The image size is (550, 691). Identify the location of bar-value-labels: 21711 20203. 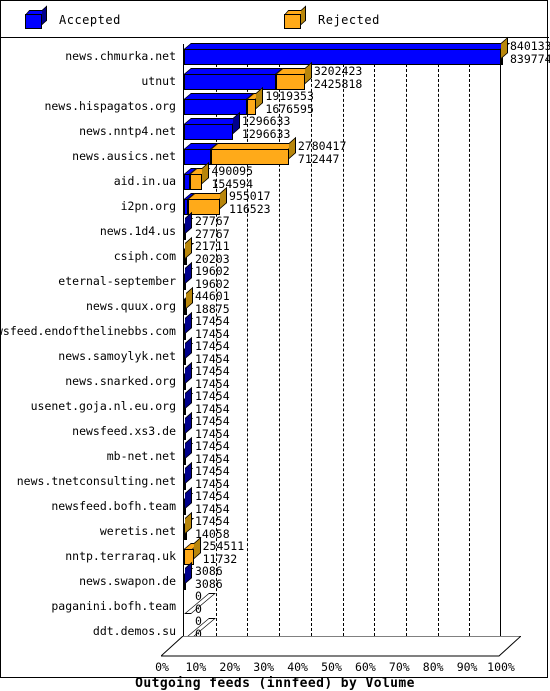
(212, 252).